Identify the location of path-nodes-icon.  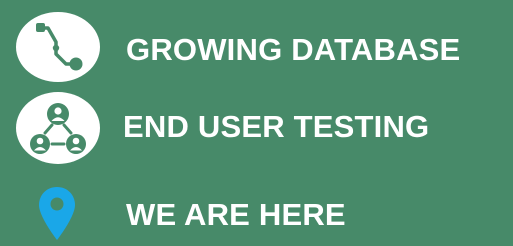
(58, 47).